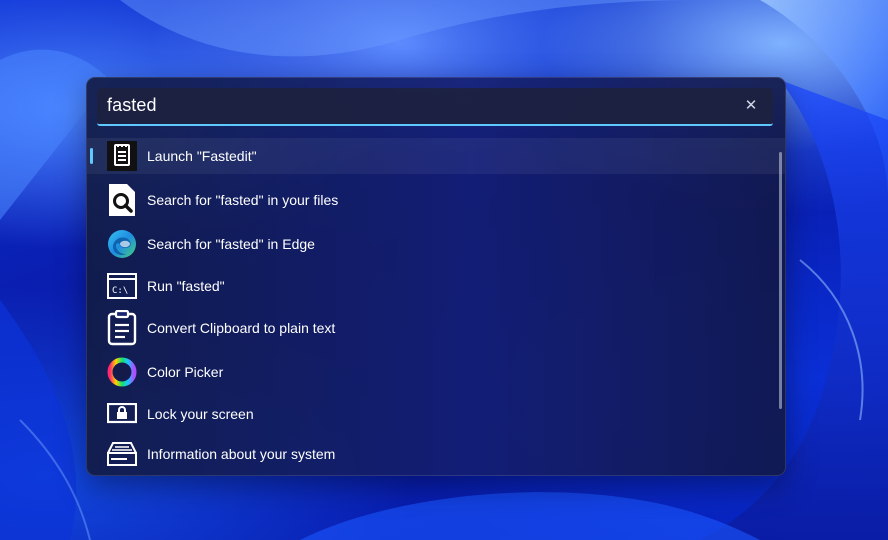 The width and height of the screenshot is (888, 540). What do you see at coordinates (436, 200) in the screenshot?
I see `result-item-search-files: Search for "fasted" in your files` at bounding box center [436, 200].